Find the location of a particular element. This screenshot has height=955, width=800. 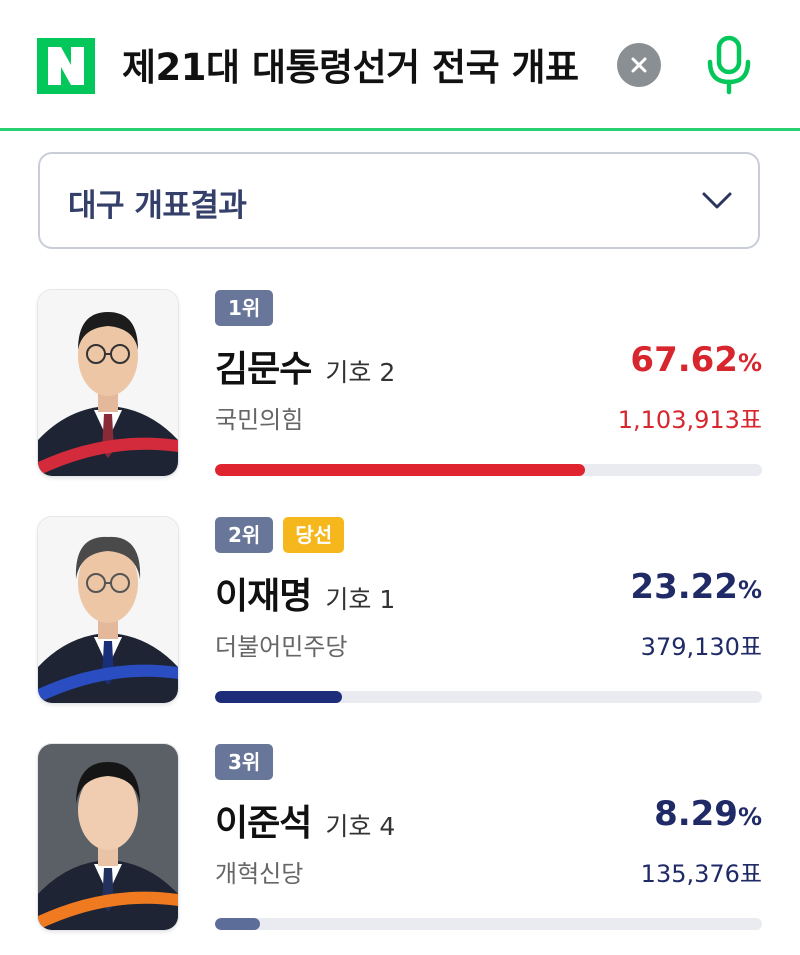

candidate-badges: 3위 is located at coordinates (244, 762).